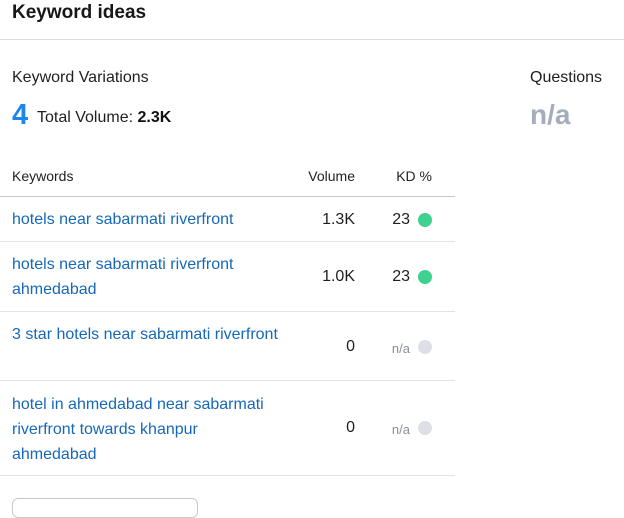  Describe the element at coordinates (105, 508) in the screenshot. I see `view-all-button` at that location.